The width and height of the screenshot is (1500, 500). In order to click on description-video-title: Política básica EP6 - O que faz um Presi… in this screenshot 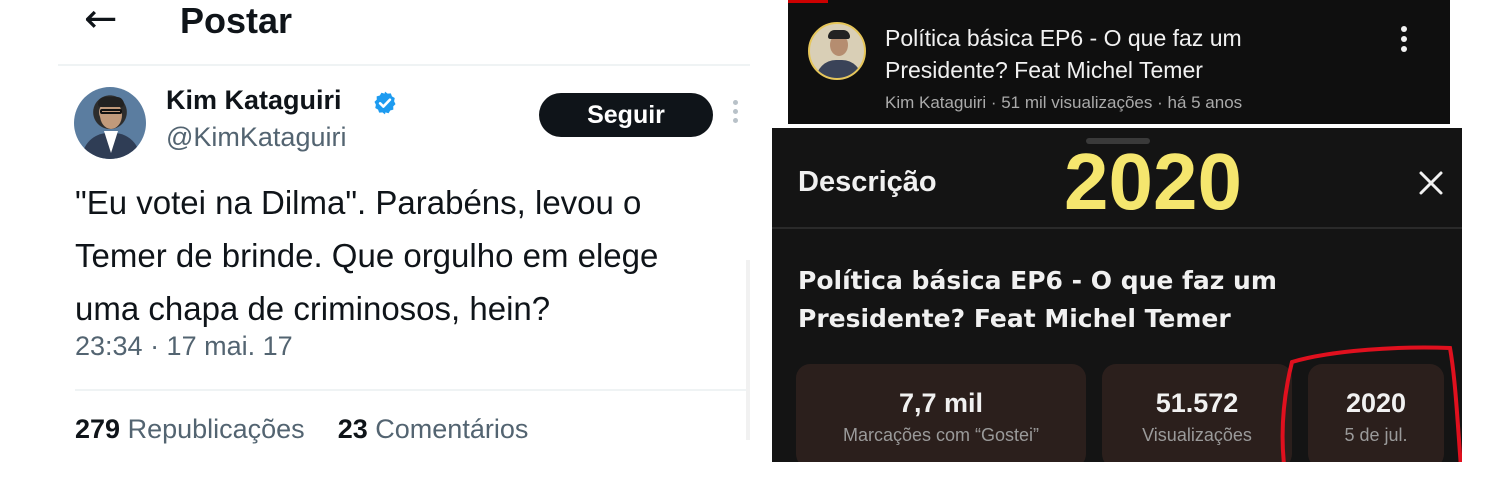, I will do `click(1037, 299)`.